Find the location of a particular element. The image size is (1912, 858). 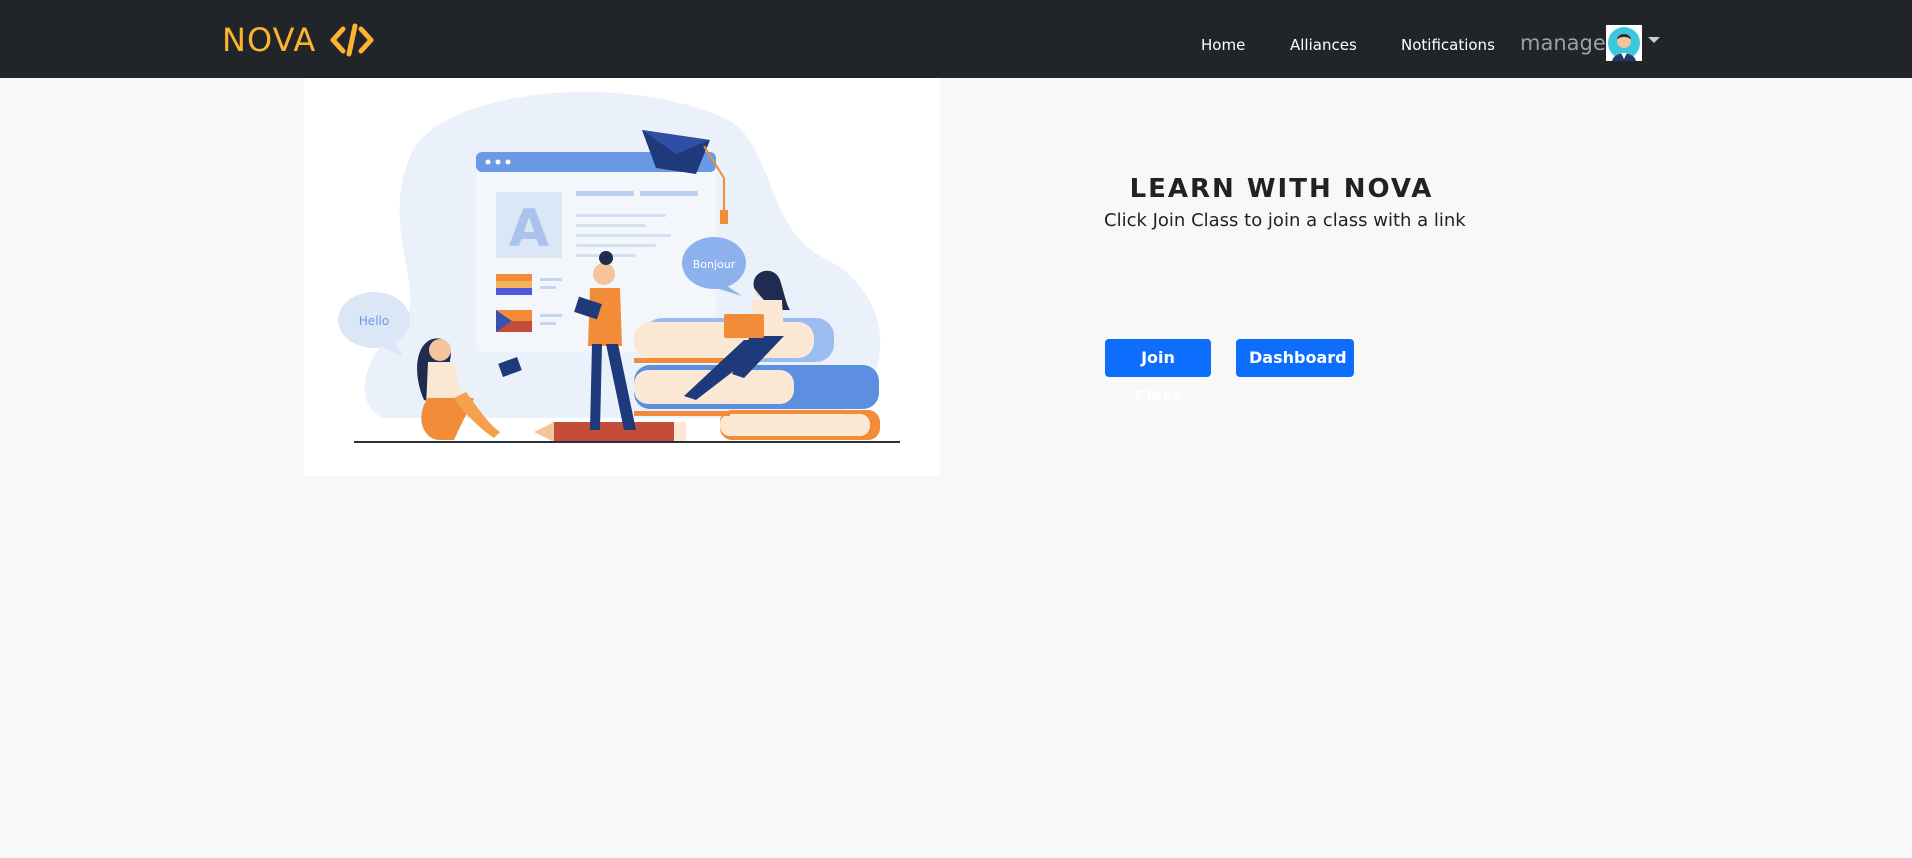

svg-text: Bonjour is located at coordinates (714, 264).